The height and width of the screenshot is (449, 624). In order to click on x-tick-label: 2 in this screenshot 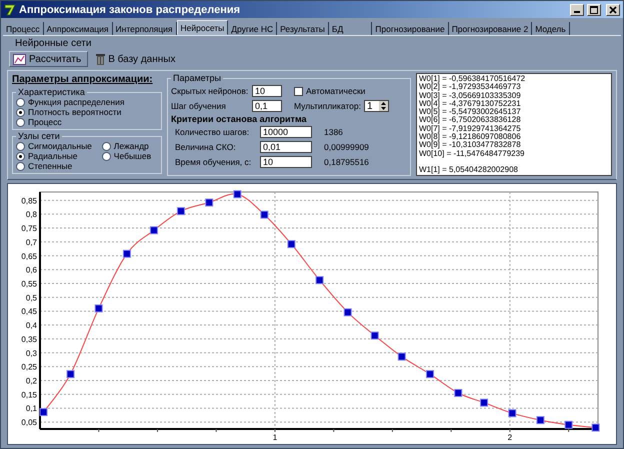, I will do `click(510, 437)`.